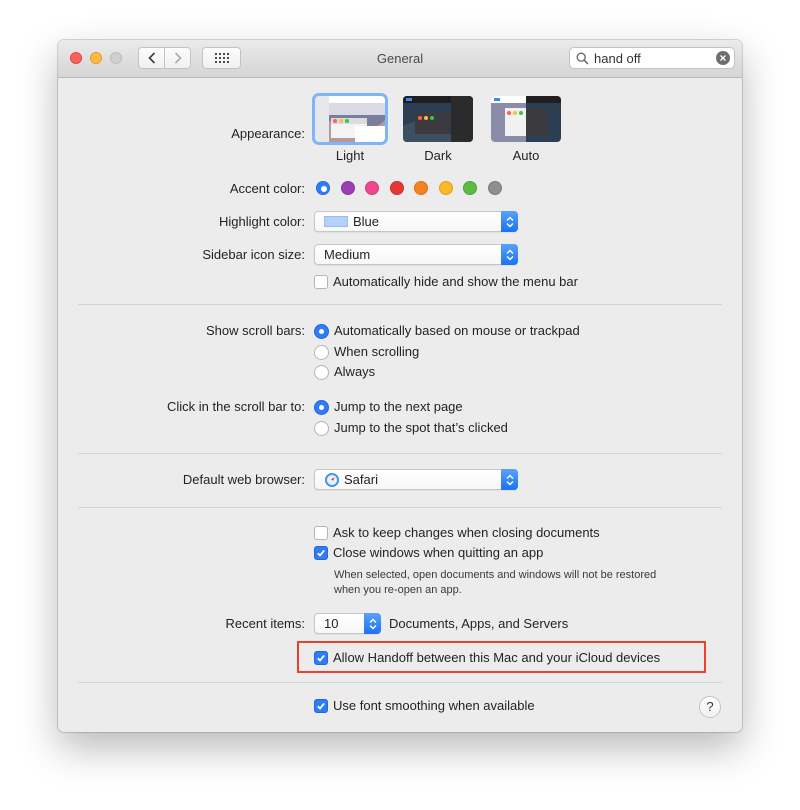 Image resolution: width=800 pixels, height=810 pixels. Describe the element at coordinates (479, 623) in the screenshot. I see `recent-items-suffix: Documents, Apps, and Servers` at that location.